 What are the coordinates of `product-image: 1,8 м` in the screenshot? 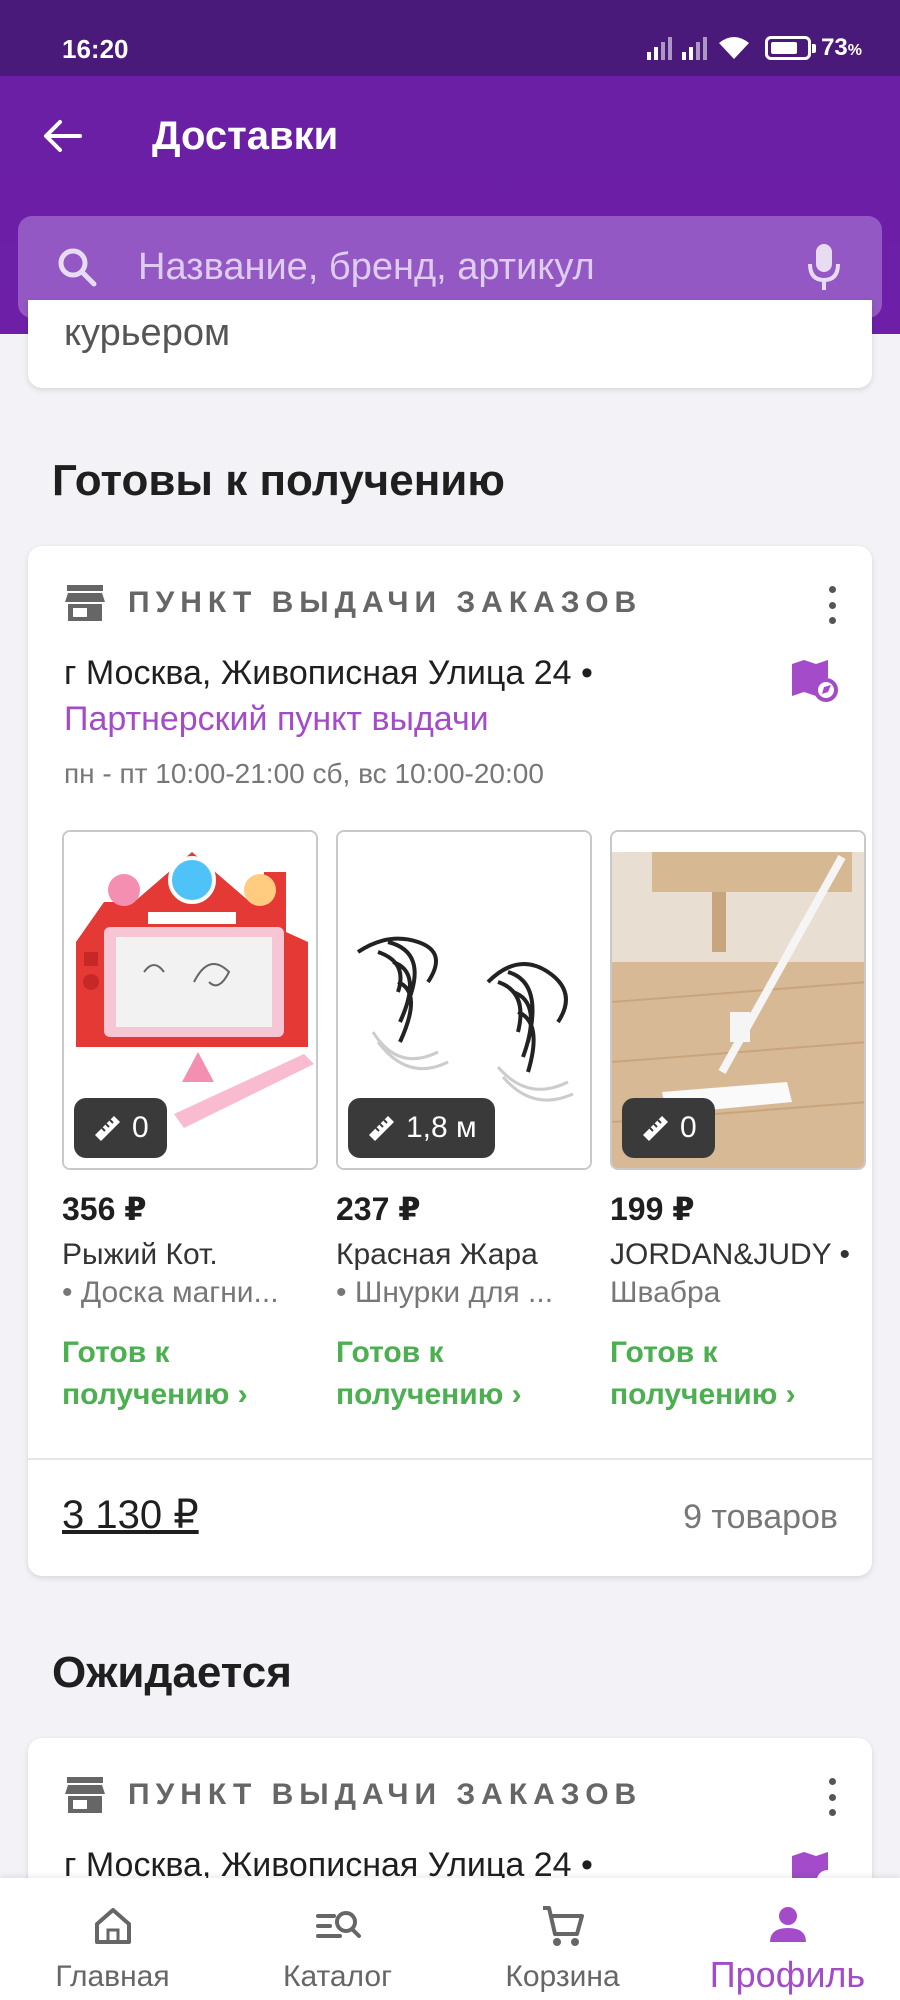 It's located at (464, 1000).